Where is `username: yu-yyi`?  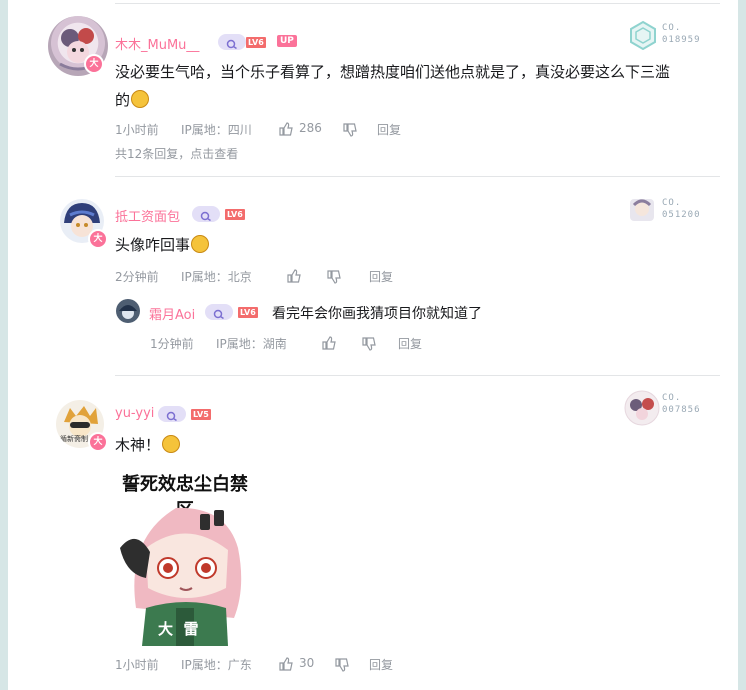 username: yu-yyi is located at coordinates (134, 413).